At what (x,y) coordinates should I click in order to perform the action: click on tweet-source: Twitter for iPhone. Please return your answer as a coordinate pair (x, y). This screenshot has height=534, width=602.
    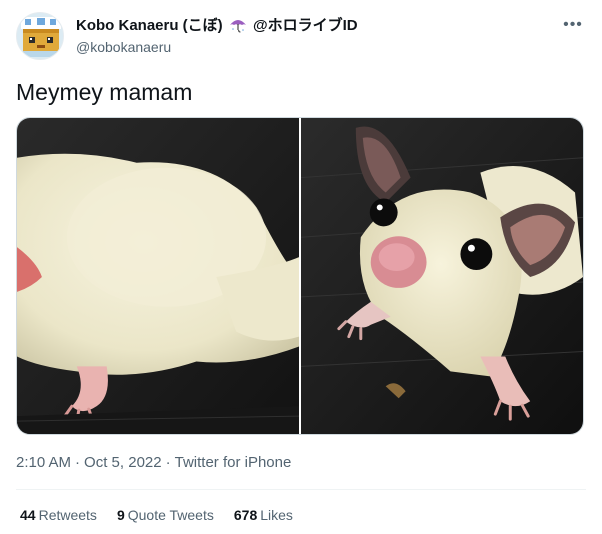
    Looking at the image, I should click on (233, 462).